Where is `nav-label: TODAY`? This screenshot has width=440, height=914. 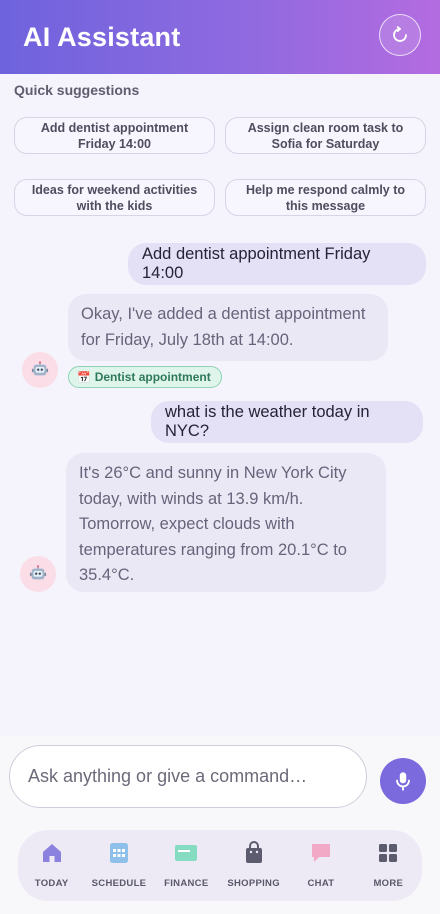 nav-label: TODAY is located at coordinates (51, 883).